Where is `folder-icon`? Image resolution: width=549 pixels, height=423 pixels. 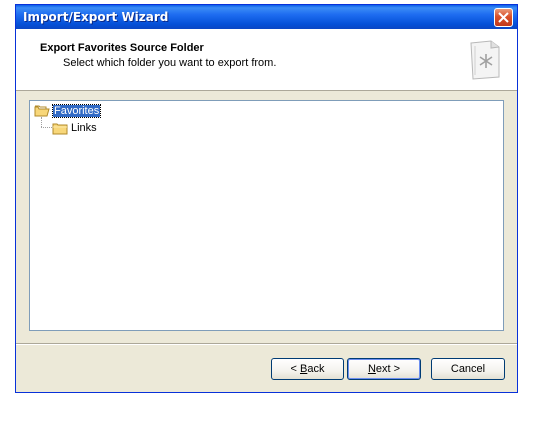 folder-icon is located at coordinates (60, 128).